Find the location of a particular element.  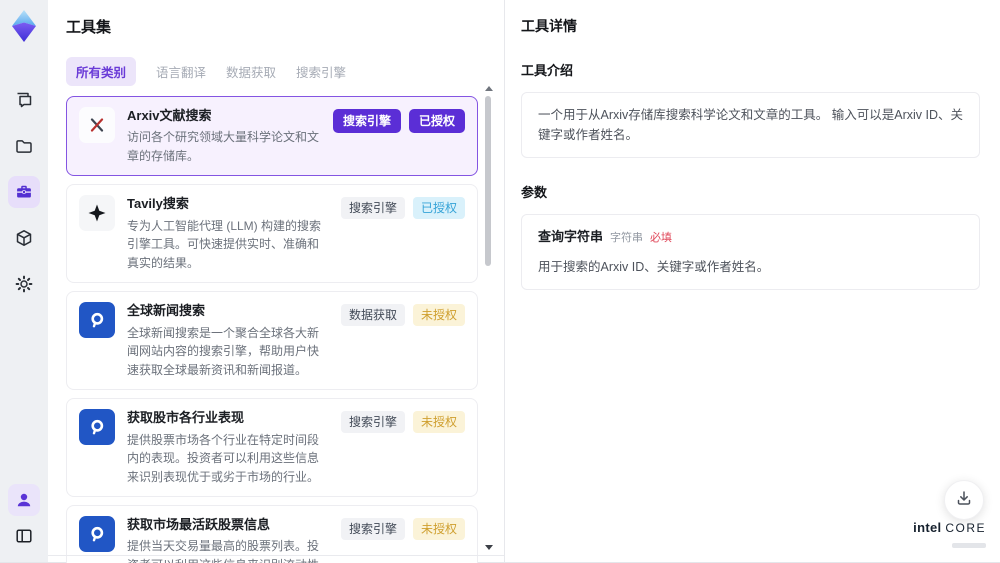

tool-tags: 数据获取 未授权 is located at coordinates (402, 315).